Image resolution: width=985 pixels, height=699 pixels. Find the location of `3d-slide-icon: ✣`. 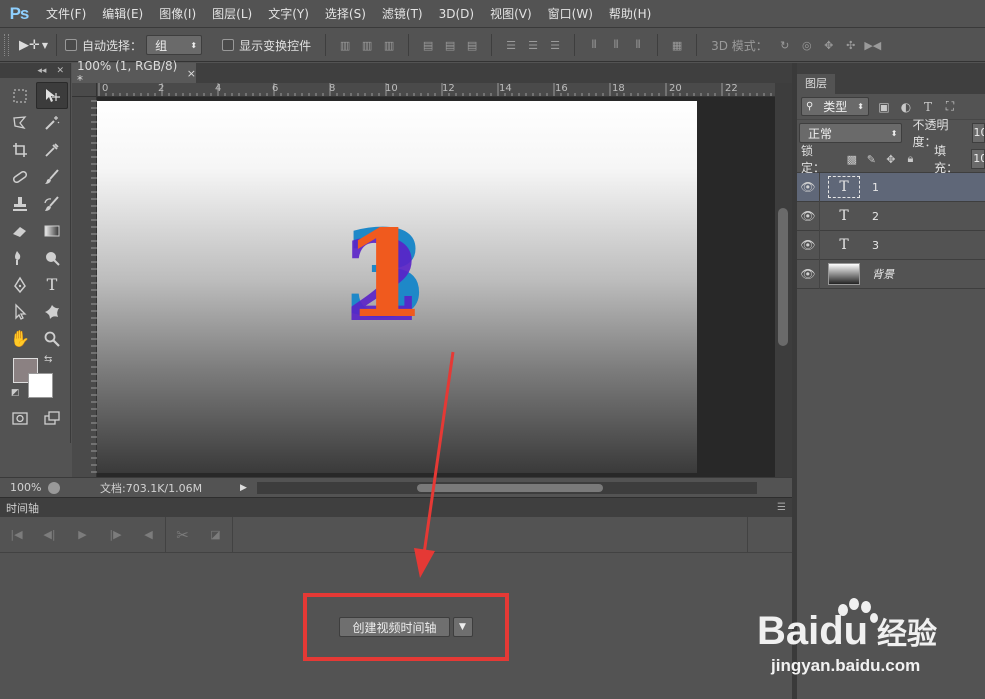

3d-slide-icon: ✣ is located at coordinates (851, 45).